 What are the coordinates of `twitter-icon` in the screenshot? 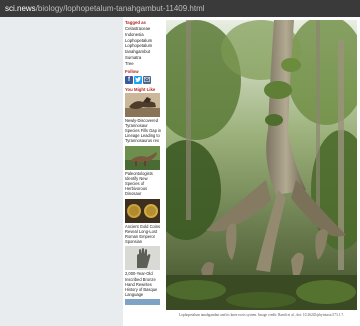 It's located at (138, 79).